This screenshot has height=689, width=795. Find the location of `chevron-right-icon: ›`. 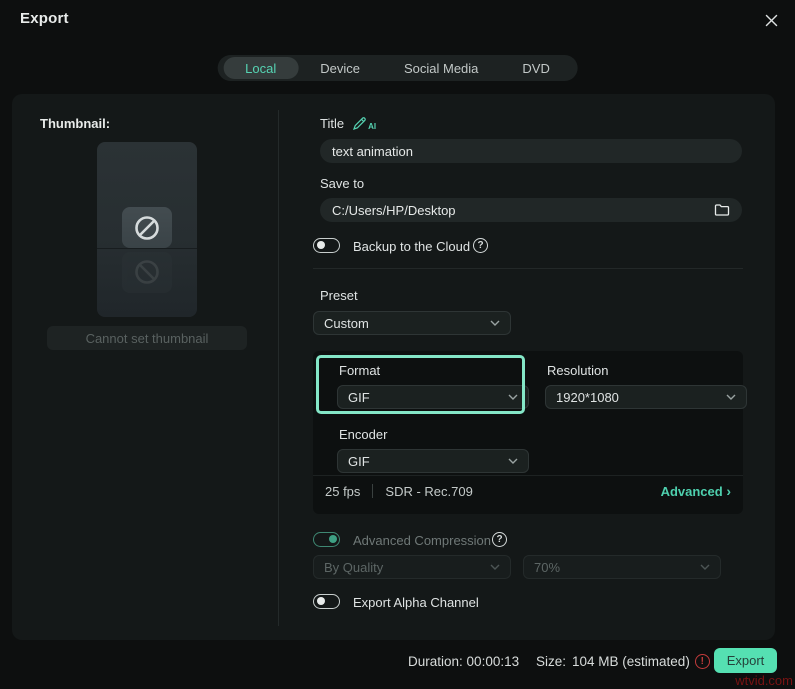

chevron-right-icon: › is located at coordinates (728, 491).